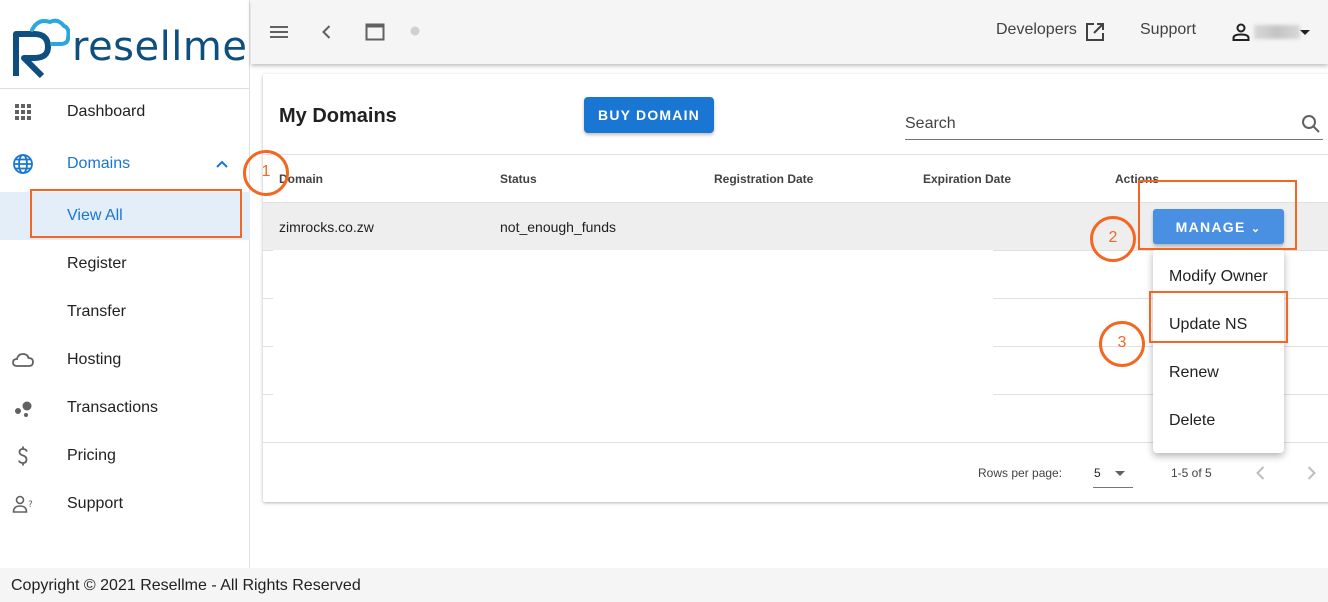 The image size is (1328, 602). What do you see at coordinates (94, 359) in the screenshot?
I see `sidebar-item-label: Hosting` at bounding box center [94, 359].